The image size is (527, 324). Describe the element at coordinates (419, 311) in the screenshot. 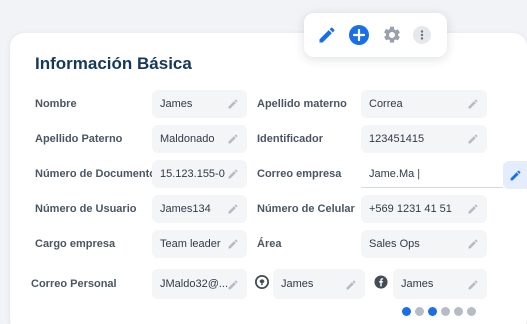

I see `dribbble-icon` at that location.